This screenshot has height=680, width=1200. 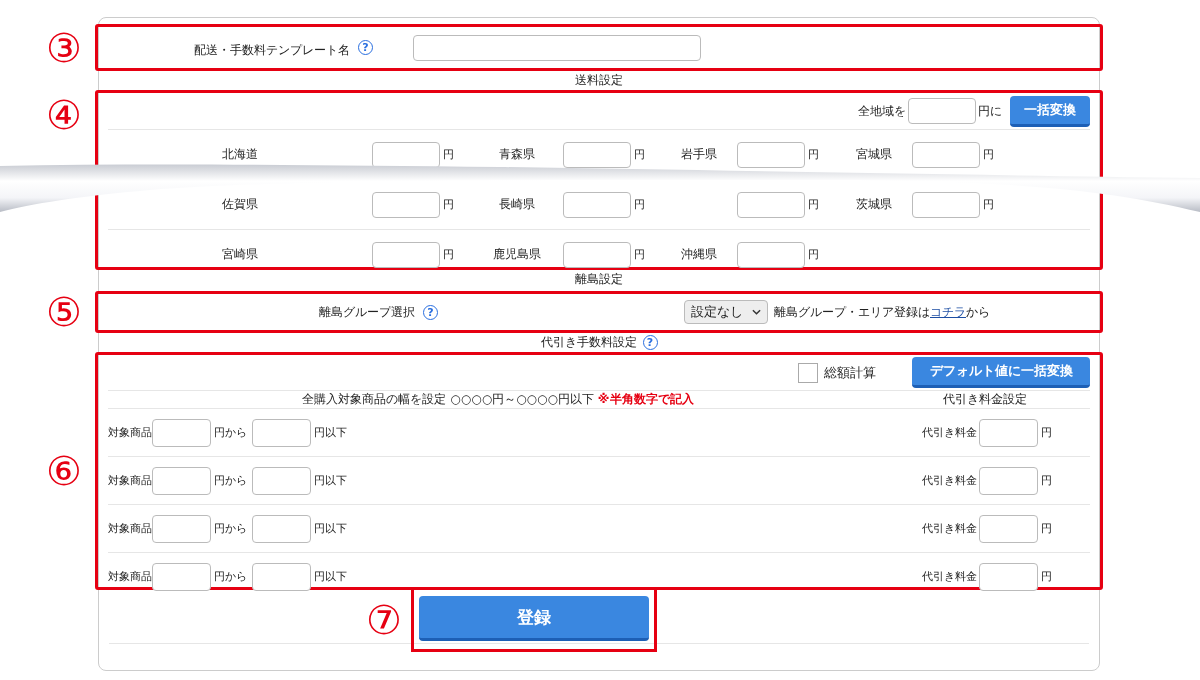 I want to click on checkbox-label: 総額計算, so click(x=850, y=372).